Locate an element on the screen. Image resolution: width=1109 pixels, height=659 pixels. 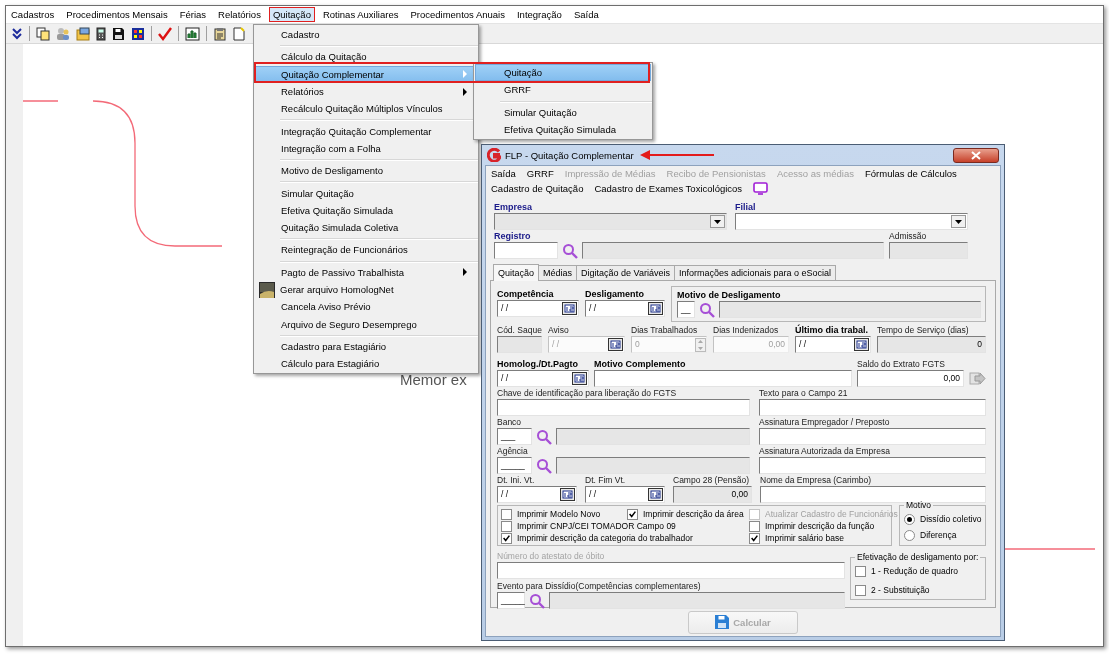
checkbox-label: Imprimir Modelo Novo is located at coordinates (559, 514).